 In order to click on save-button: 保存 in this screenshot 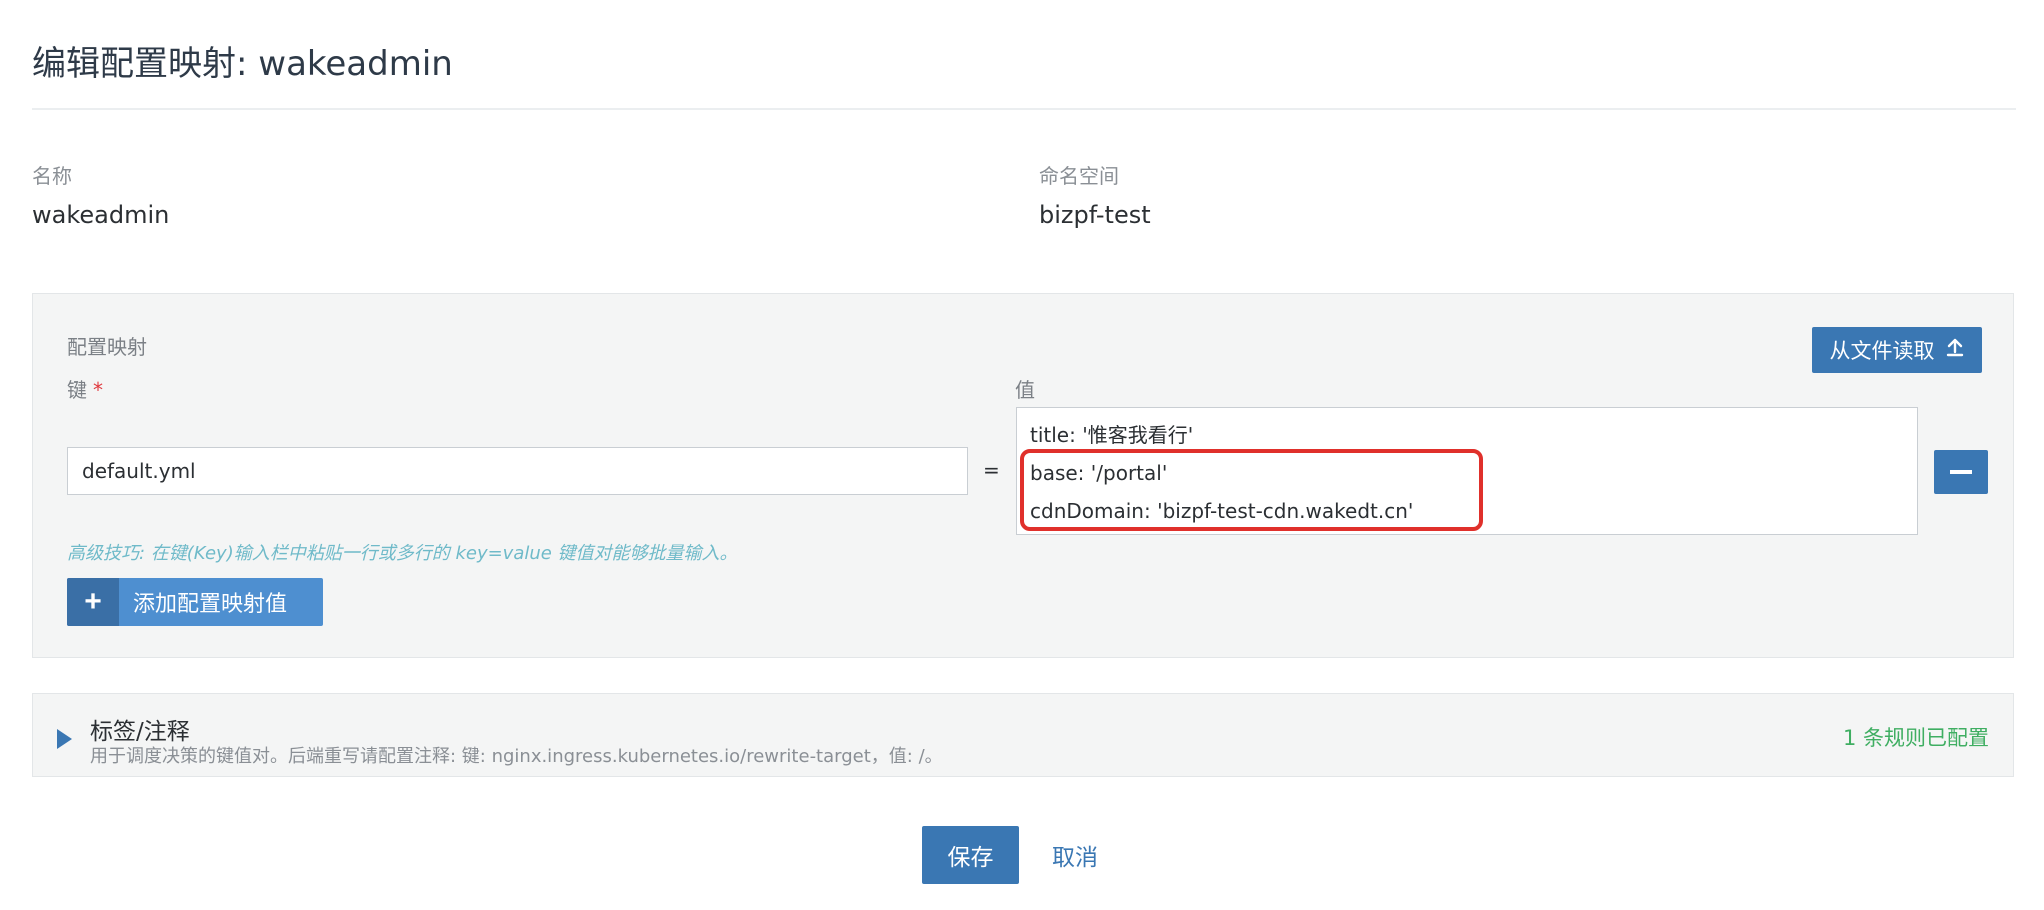, I will do `click(970, 855)`.